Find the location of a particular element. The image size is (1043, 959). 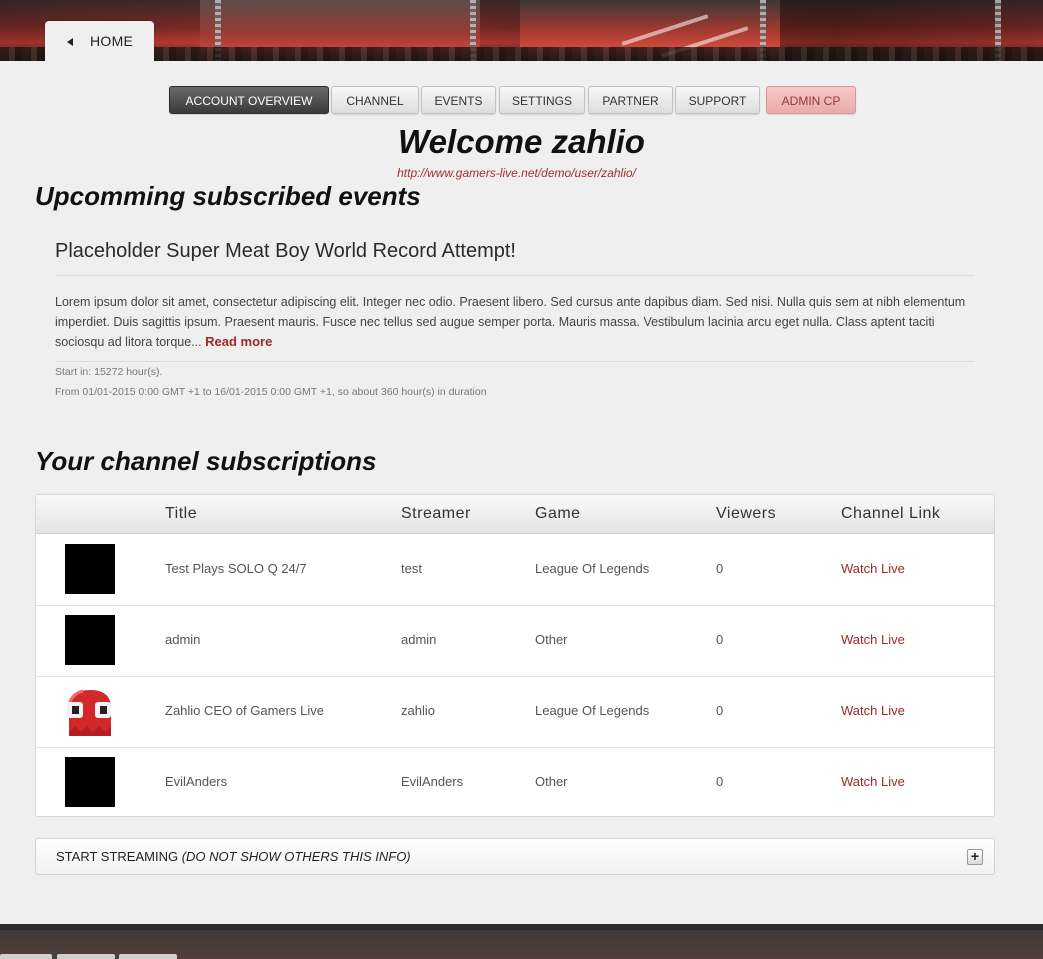

nav-events: EVENTS is located at coordinates (458, 100).